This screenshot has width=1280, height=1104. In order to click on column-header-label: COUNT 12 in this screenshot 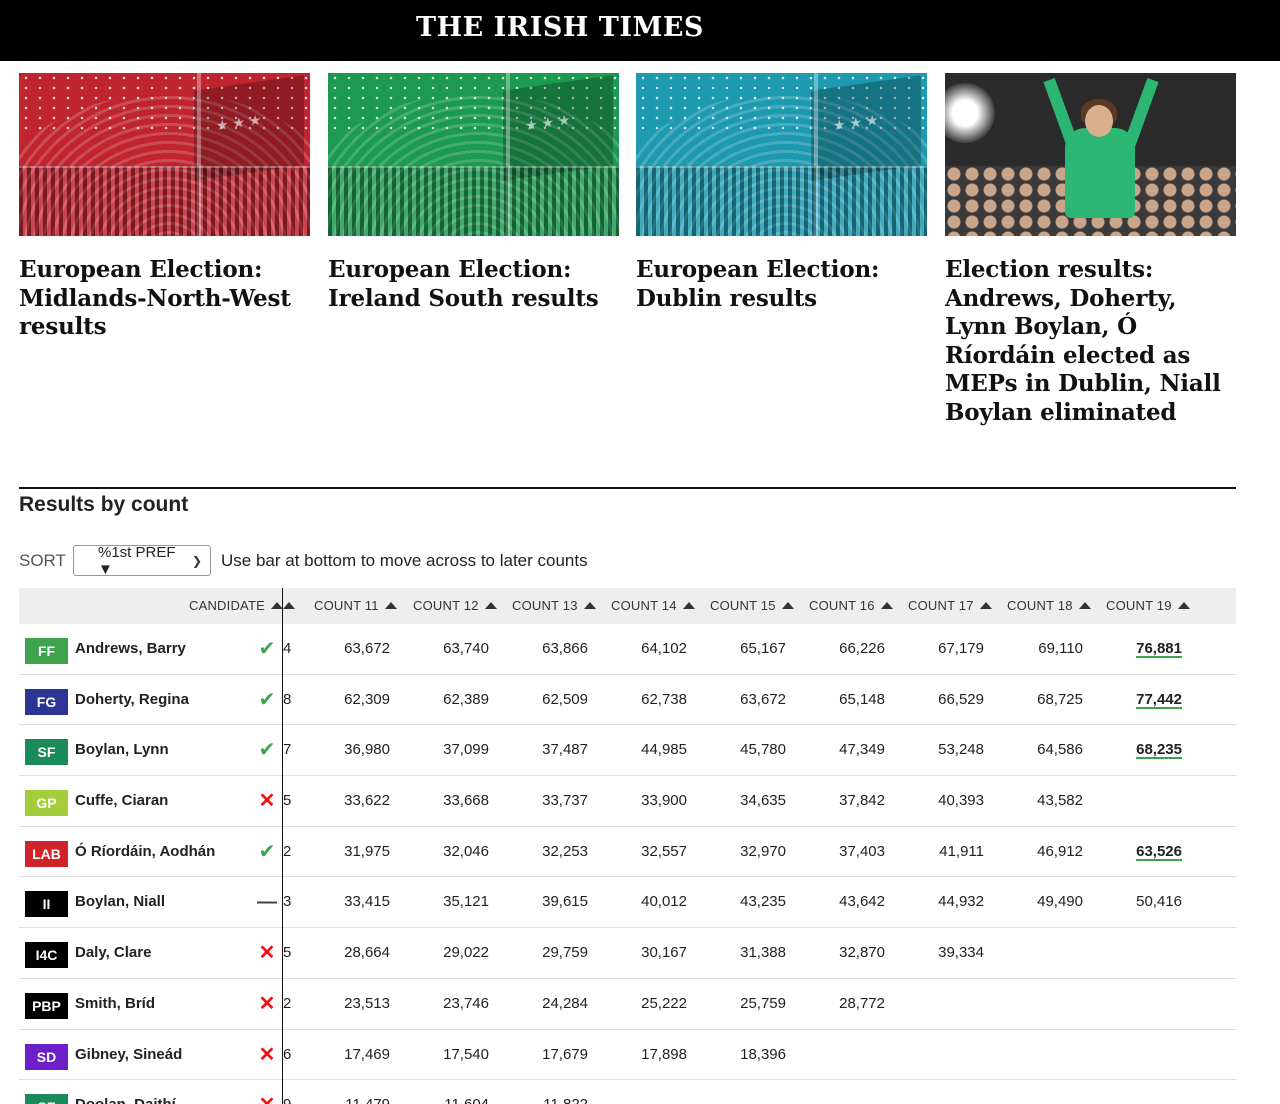, I will do `click(446, 605)`.